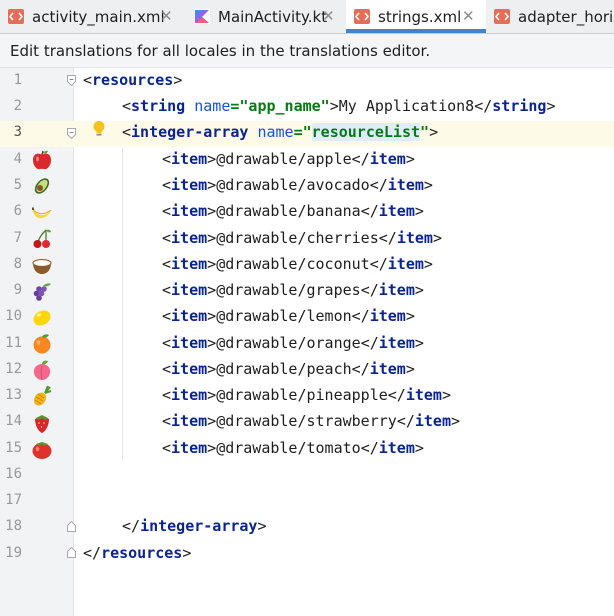  What do you see at coordinates (566, 17) in the screenshot?
I see `tab-label: adapter_horiz` at bounding box center [566, 17].